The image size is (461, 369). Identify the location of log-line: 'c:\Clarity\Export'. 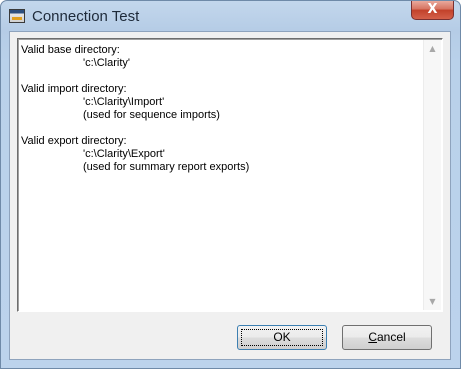
(124, 154).